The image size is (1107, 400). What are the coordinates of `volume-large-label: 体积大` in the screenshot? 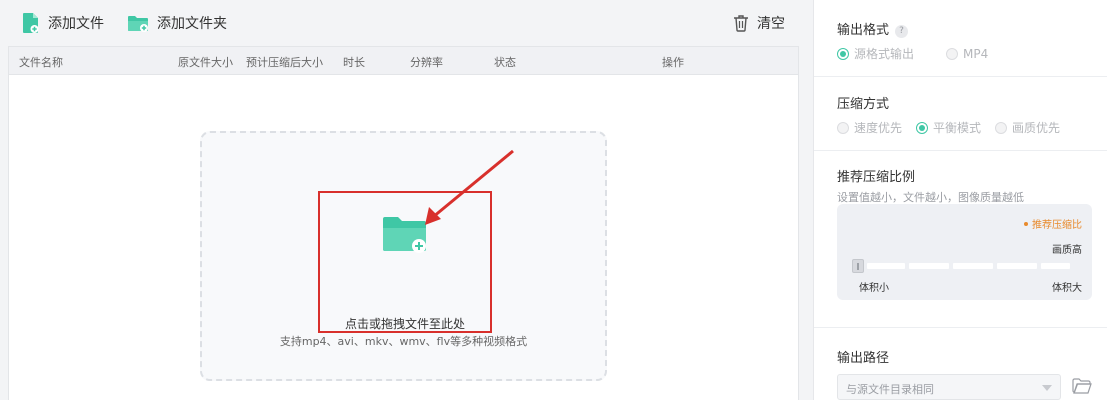 It's located at (1067, 288).